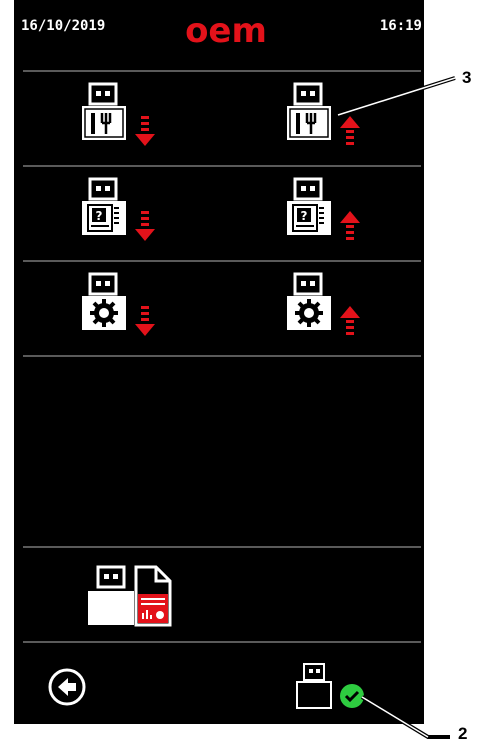 The width and height of the screenshot is (494, 744). I want to click on usb-recipes-import-icon, so click(118, 114).